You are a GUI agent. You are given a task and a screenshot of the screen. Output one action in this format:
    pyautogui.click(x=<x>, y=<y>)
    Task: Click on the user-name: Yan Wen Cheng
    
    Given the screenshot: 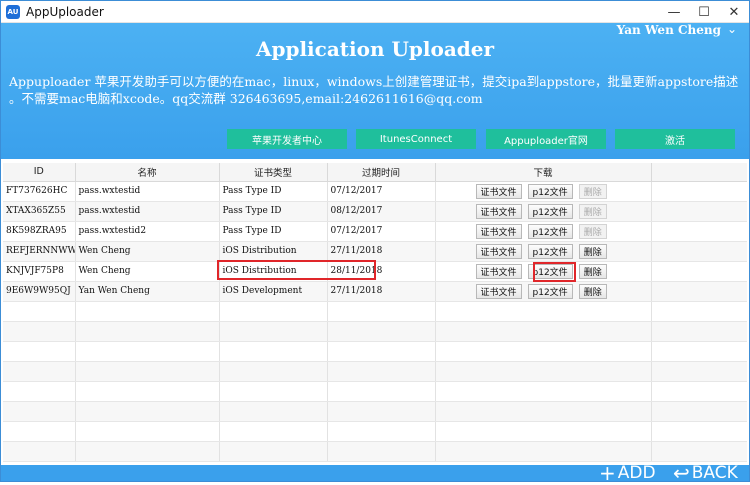 What is the action you would take?
    pyautogui.click(x=669, y=30)
    